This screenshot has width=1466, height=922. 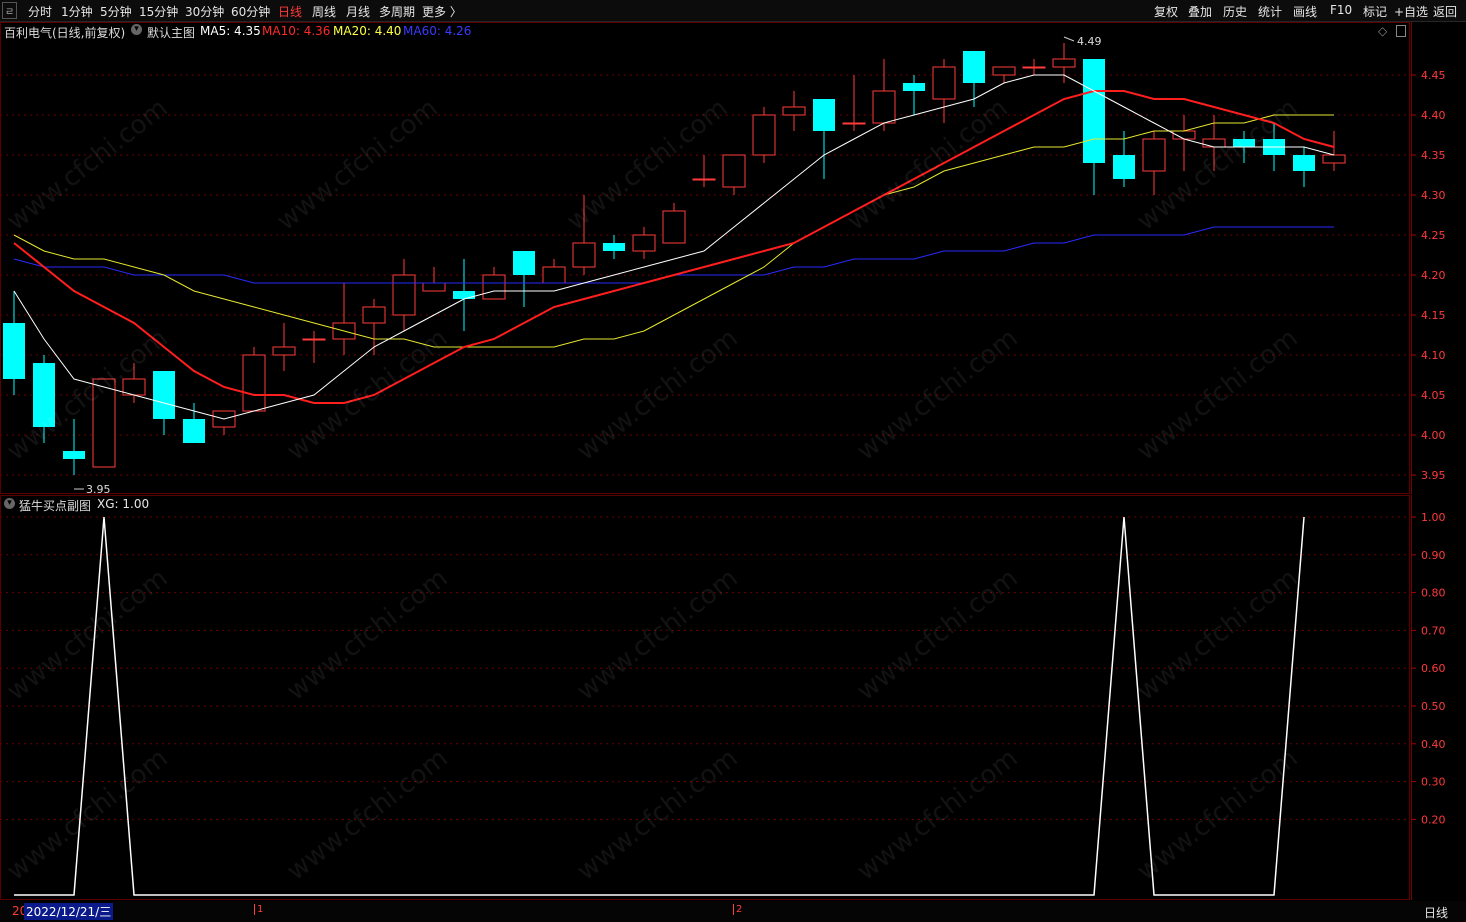 I want to click on price-tick-label: 4.20, so click(x=1433, y=275).